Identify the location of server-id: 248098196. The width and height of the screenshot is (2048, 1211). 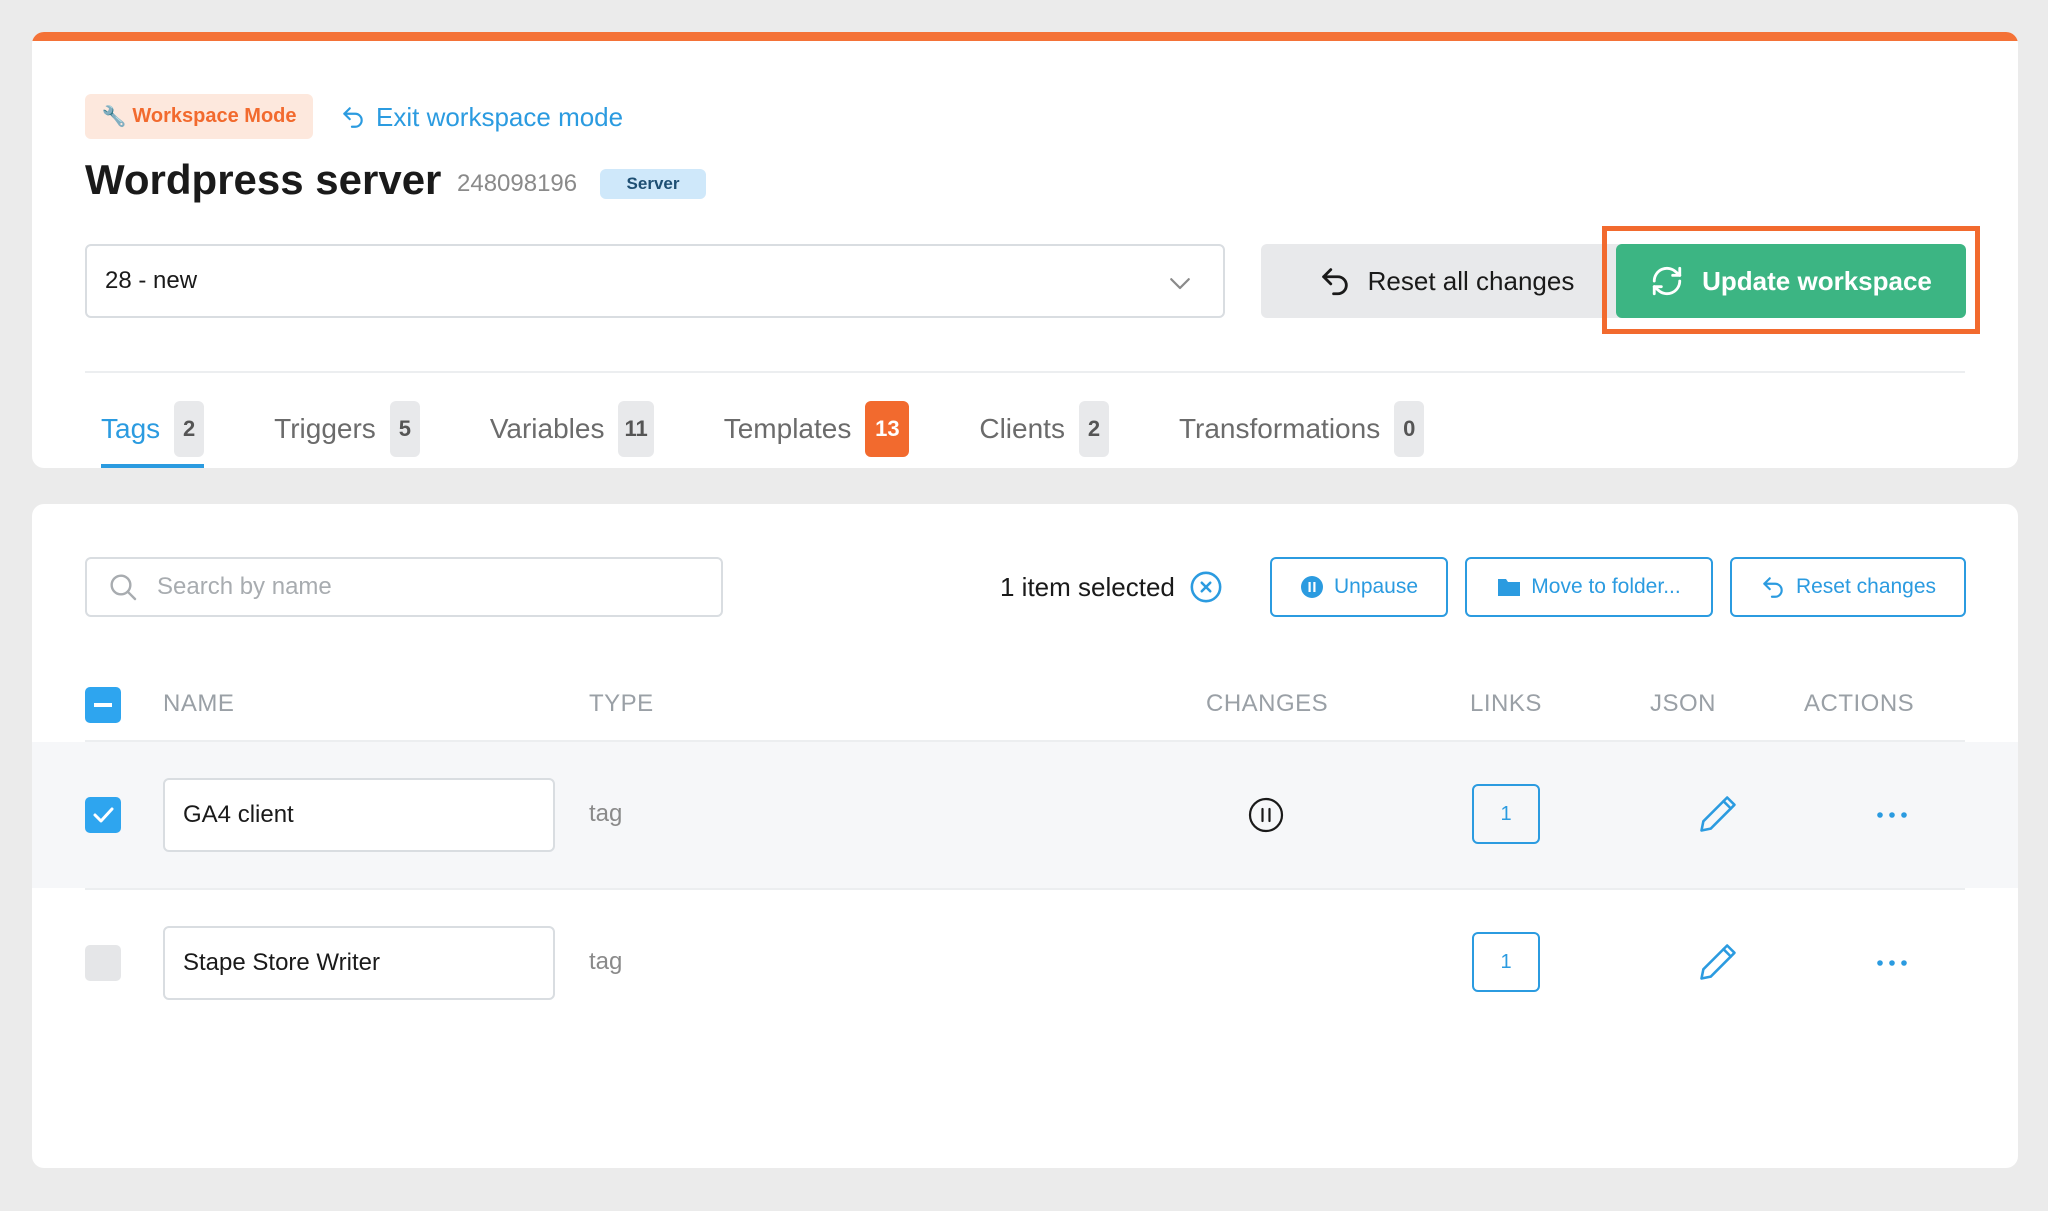
(517, 183).